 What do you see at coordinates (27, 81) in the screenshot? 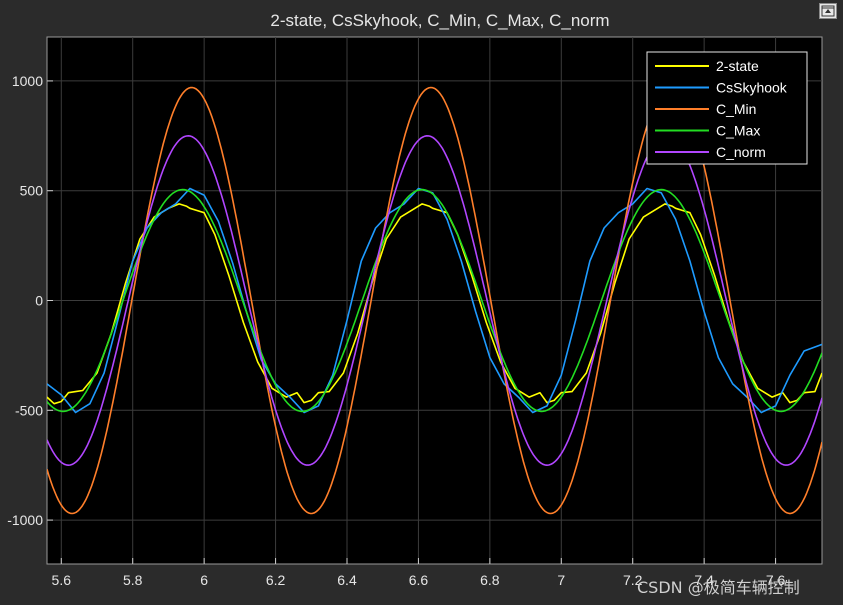
I see `y-tick-label: 1000` at bounding box center [27, 81].